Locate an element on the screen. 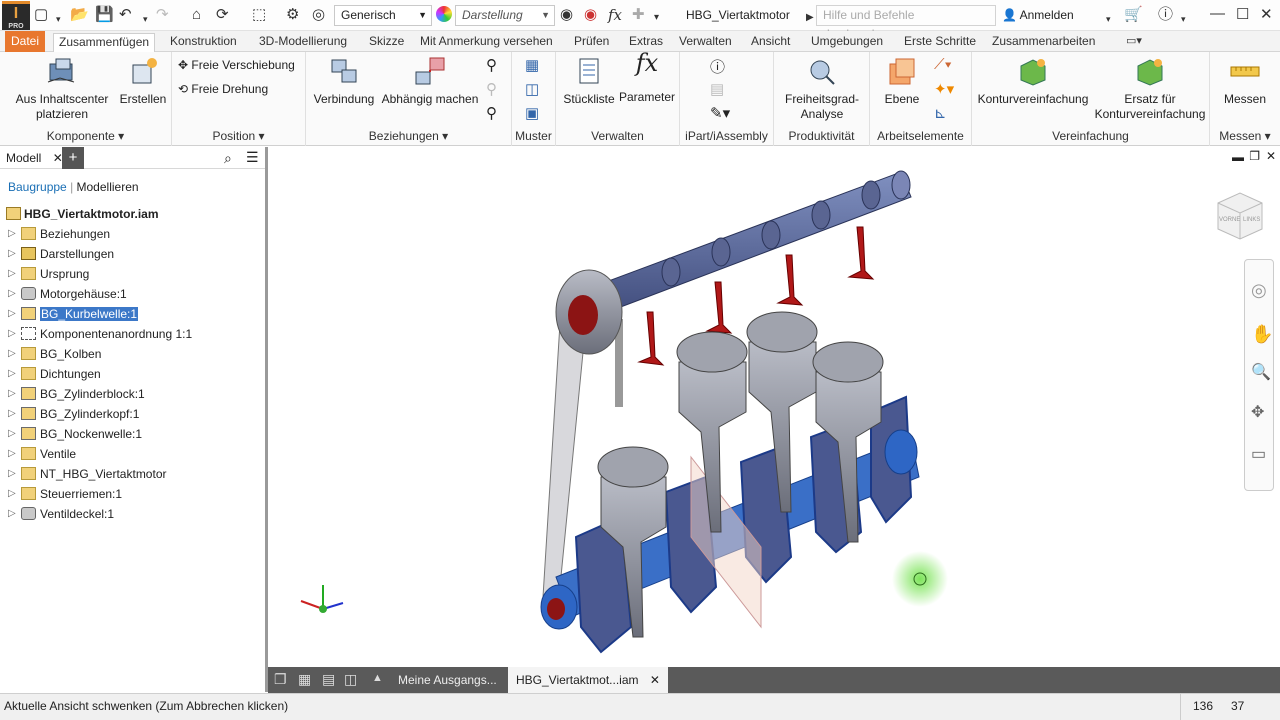 The width and height of the screenshot is (1280, 720). tree-node: ▷ Motorgehäuse:1 is located at coordinates (133, 294).